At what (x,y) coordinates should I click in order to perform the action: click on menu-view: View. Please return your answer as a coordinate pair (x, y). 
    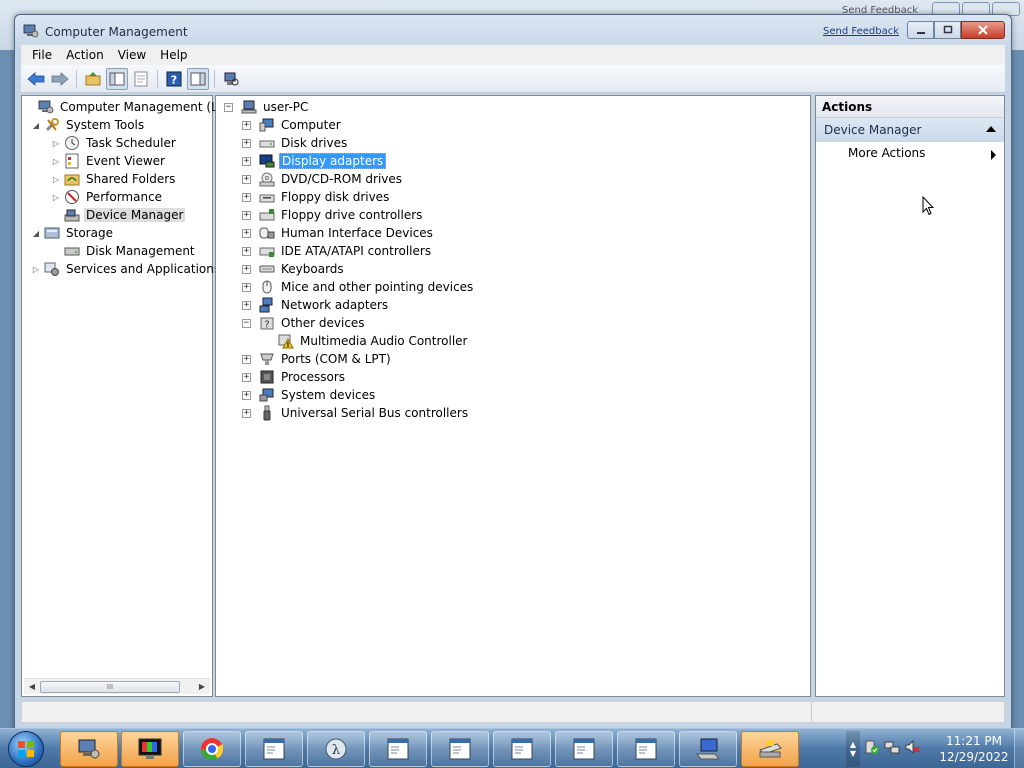
    Looking at the image, I should click on (132, 55).